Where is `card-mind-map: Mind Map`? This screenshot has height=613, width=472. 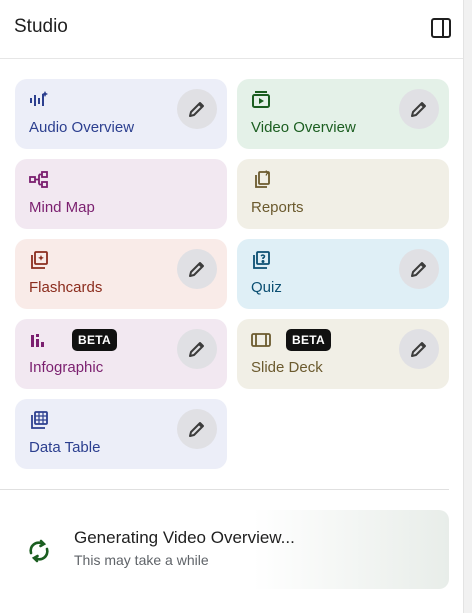
card-mind-map: Mind Map is located at coordinates (121, 194).